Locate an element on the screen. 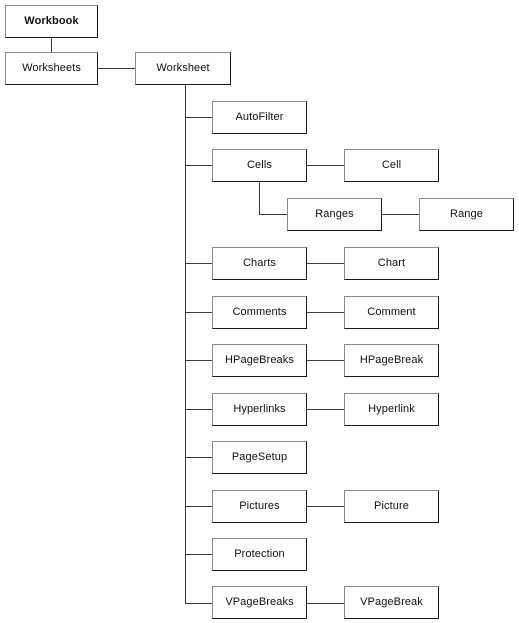 The width and height of the screenshot is (519, 623). node-hpagebreak: HPageBreak is located at coordinates (391, 360).